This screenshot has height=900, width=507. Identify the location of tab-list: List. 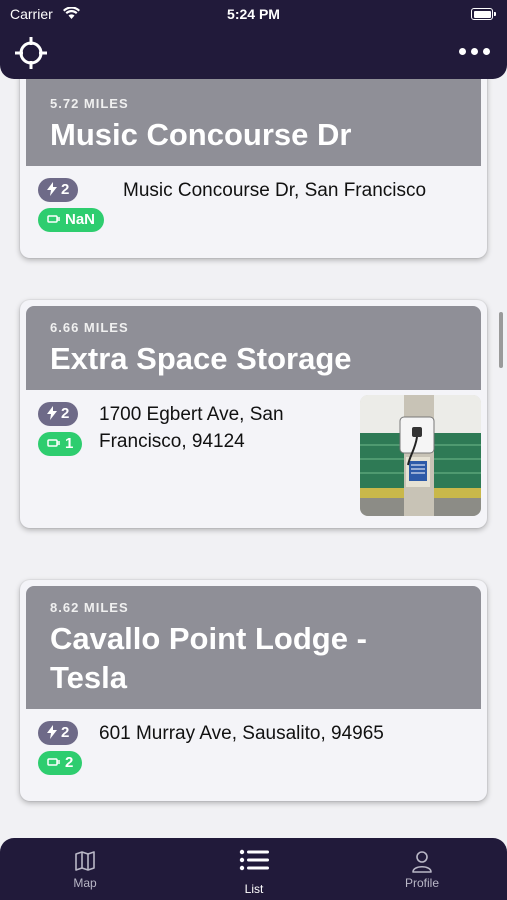
(254, 869).